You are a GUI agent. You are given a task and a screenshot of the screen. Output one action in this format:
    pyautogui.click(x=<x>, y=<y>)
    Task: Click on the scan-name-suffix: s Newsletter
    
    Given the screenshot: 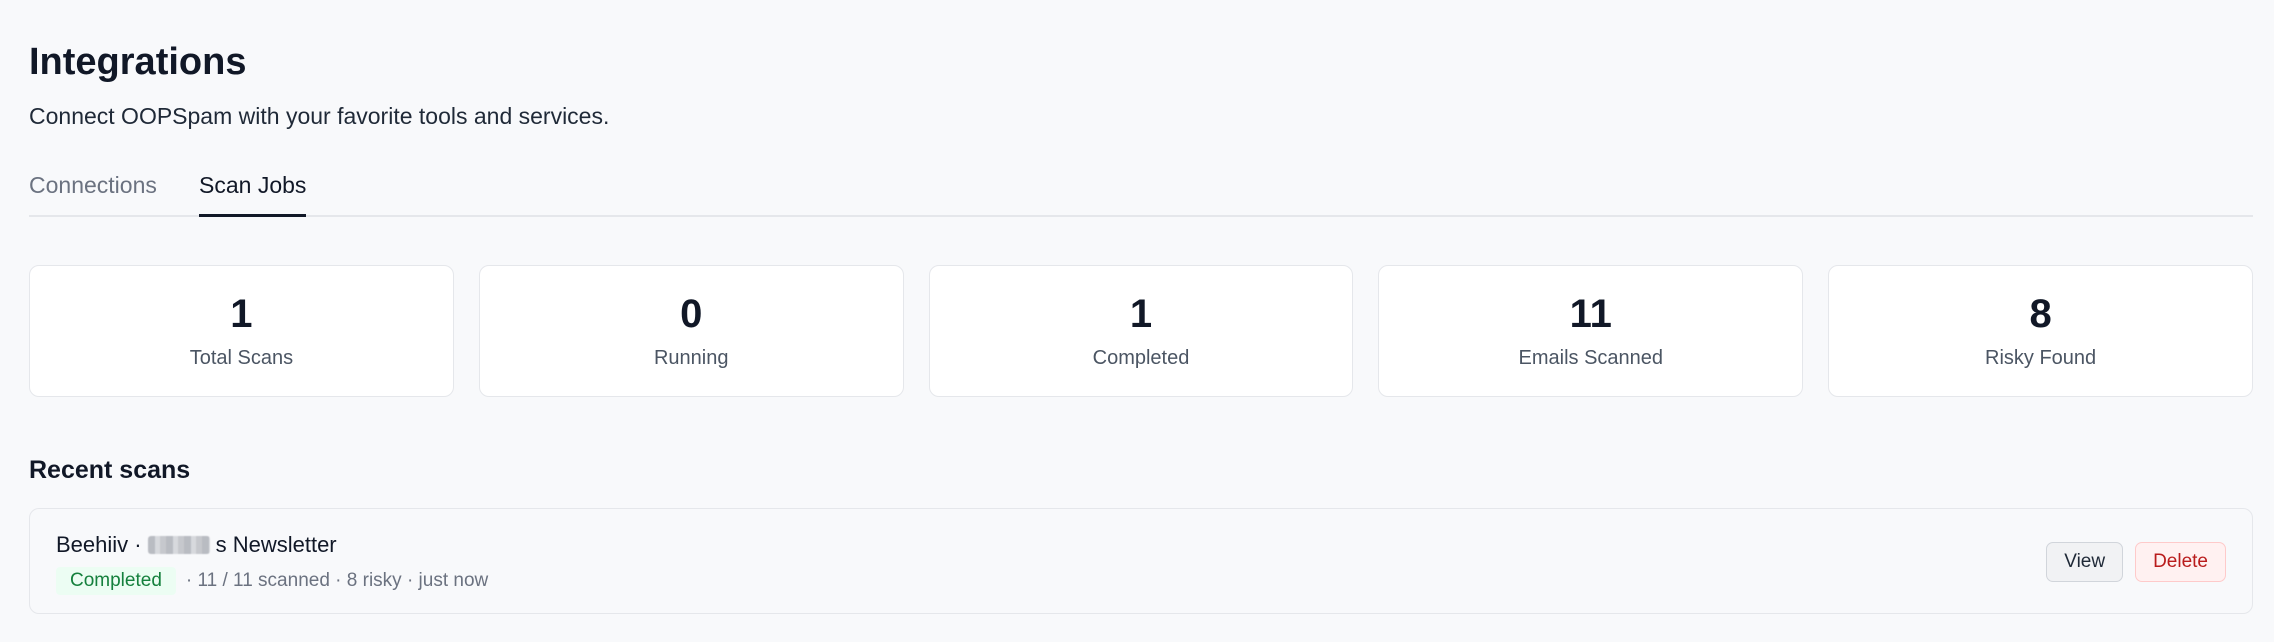 What is the action you would take?
    pyautogui.click(x=276, y=544)
    